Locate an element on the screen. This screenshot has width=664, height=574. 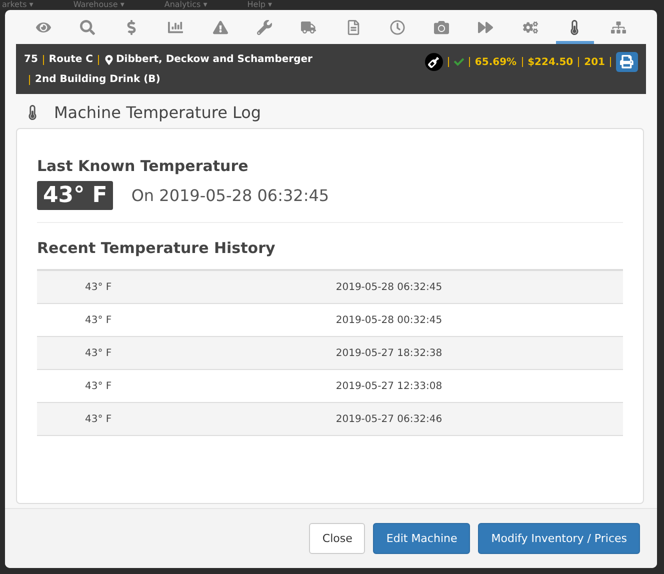
eye-icon is located at coordinates (43, 27).